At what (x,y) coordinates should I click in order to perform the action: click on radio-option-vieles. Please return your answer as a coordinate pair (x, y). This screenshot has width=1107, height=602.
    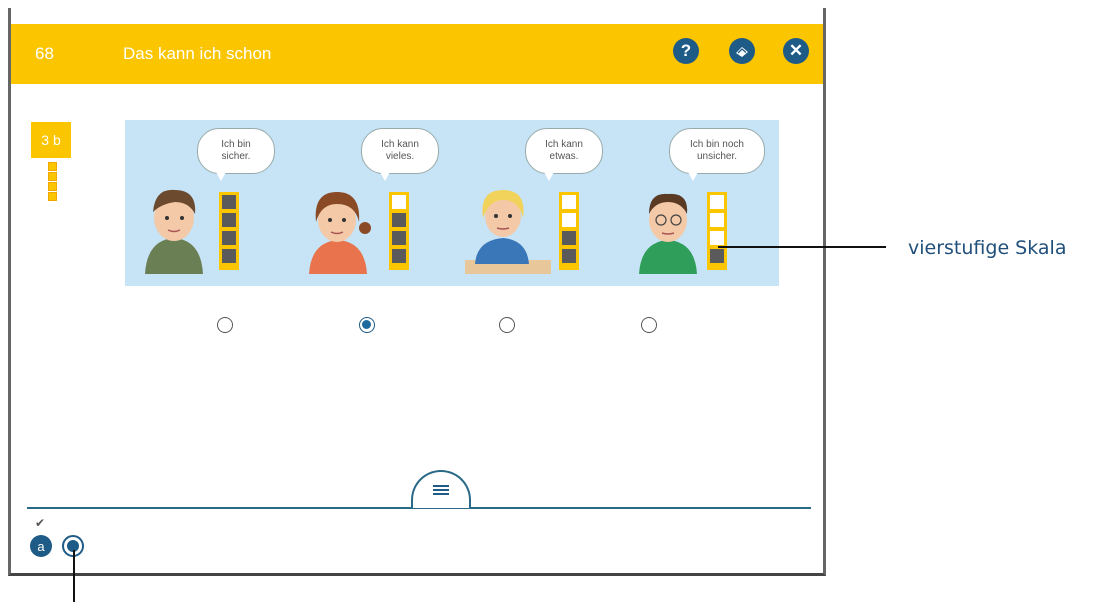
    Looking at the image, I should click on (367, 325).